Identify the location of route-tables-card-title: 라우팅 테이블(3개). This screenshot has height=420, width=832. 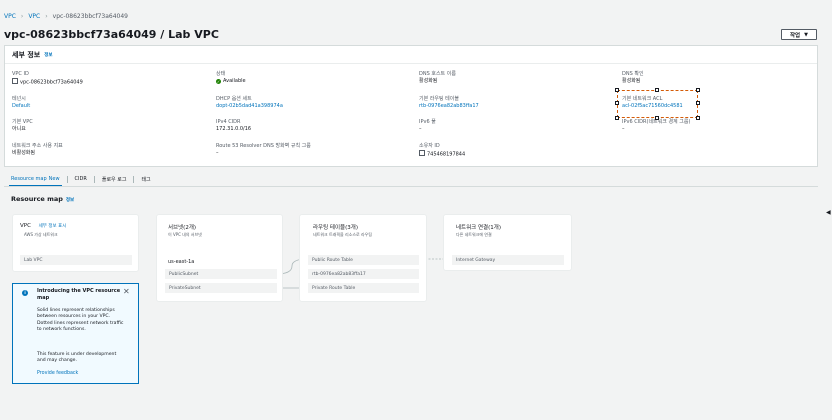
(335, 228).